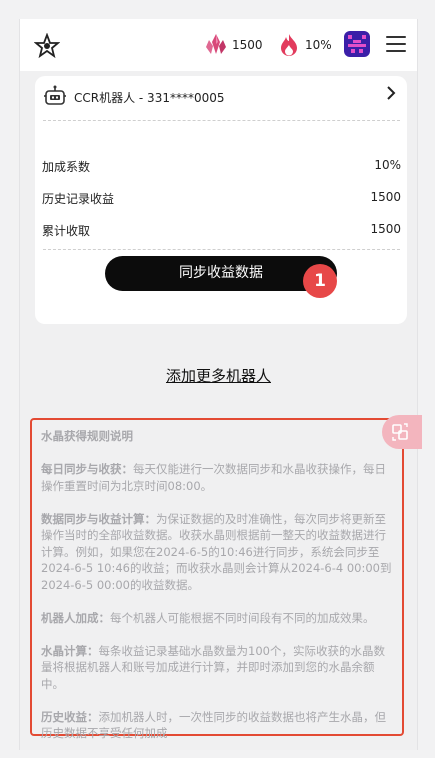 This screenshot has height=758, width=435. Describe the element at coordinates (221, 230) in the screenshot. I see `row-total-collected: 累计收取 1500` at that location.